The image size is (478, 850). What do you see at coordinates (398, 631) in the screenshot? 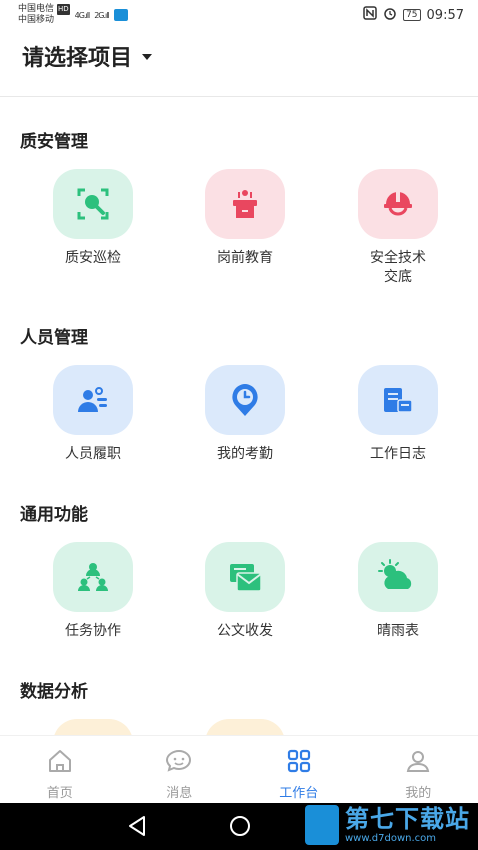
I see `tile-label: 晴雨表` at bounding box center [398, 631].